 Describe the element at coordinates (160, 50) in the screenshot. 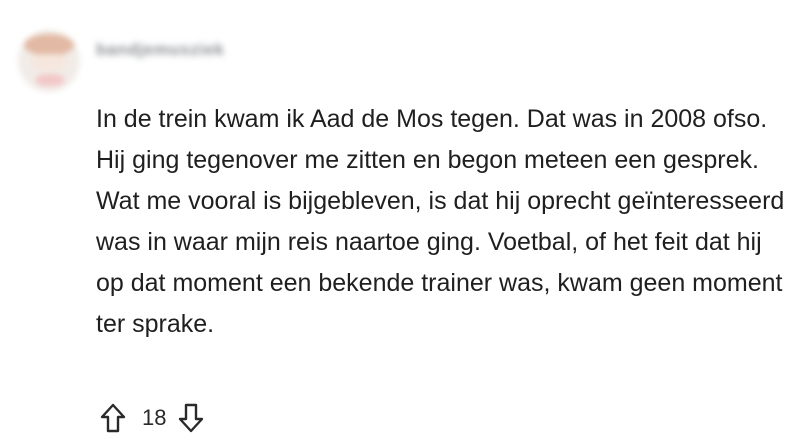

I see `username: bandjemusziek` at that location.